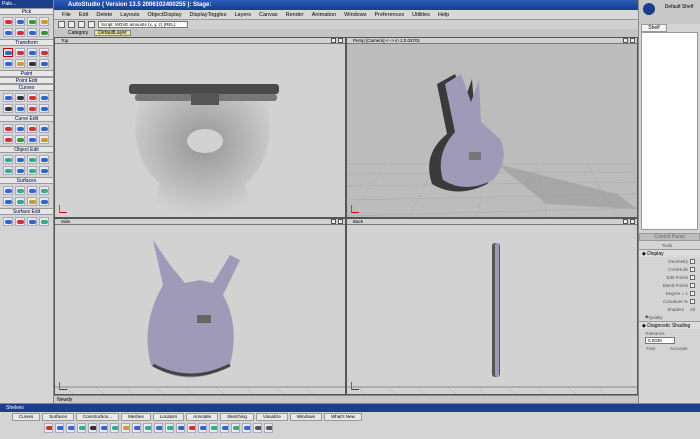  What do you see at coordinates (44, 97) in the screenshot?
I see `ep-curve-icon` at bounding box center [44, 97].